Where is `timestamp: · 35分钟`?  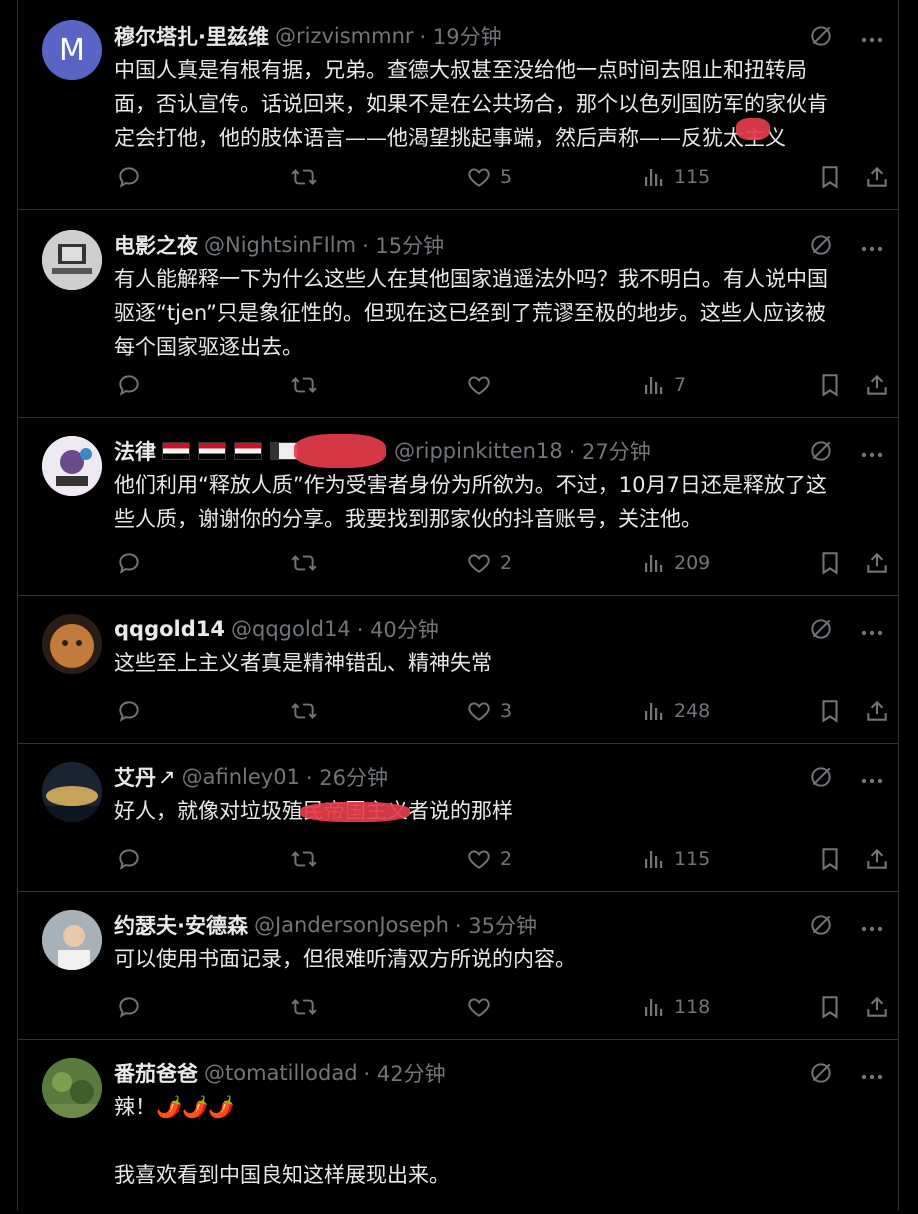 timestamp: · 35分钟 is located at coordinates (496, 925).